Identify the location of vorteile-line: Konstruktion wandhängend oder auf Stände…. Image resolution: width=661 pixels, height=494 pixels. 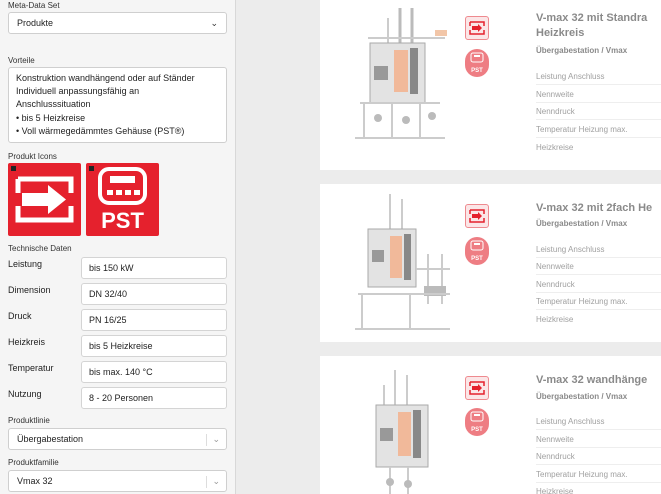
(105, 78).